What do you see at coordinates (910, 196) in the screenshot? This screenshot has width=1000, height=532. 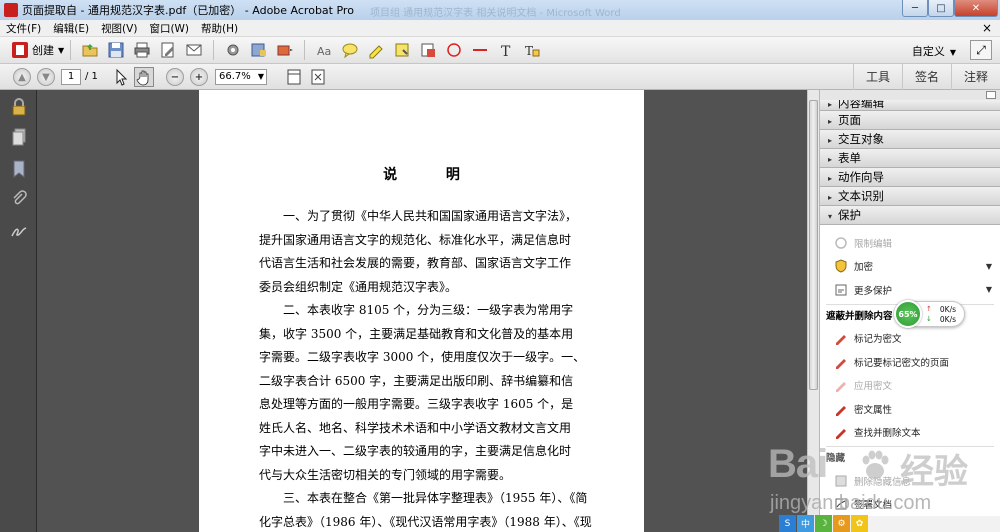 I see `section-text-recognition: ▸ 文本识别` at bounding box center [910, 196].